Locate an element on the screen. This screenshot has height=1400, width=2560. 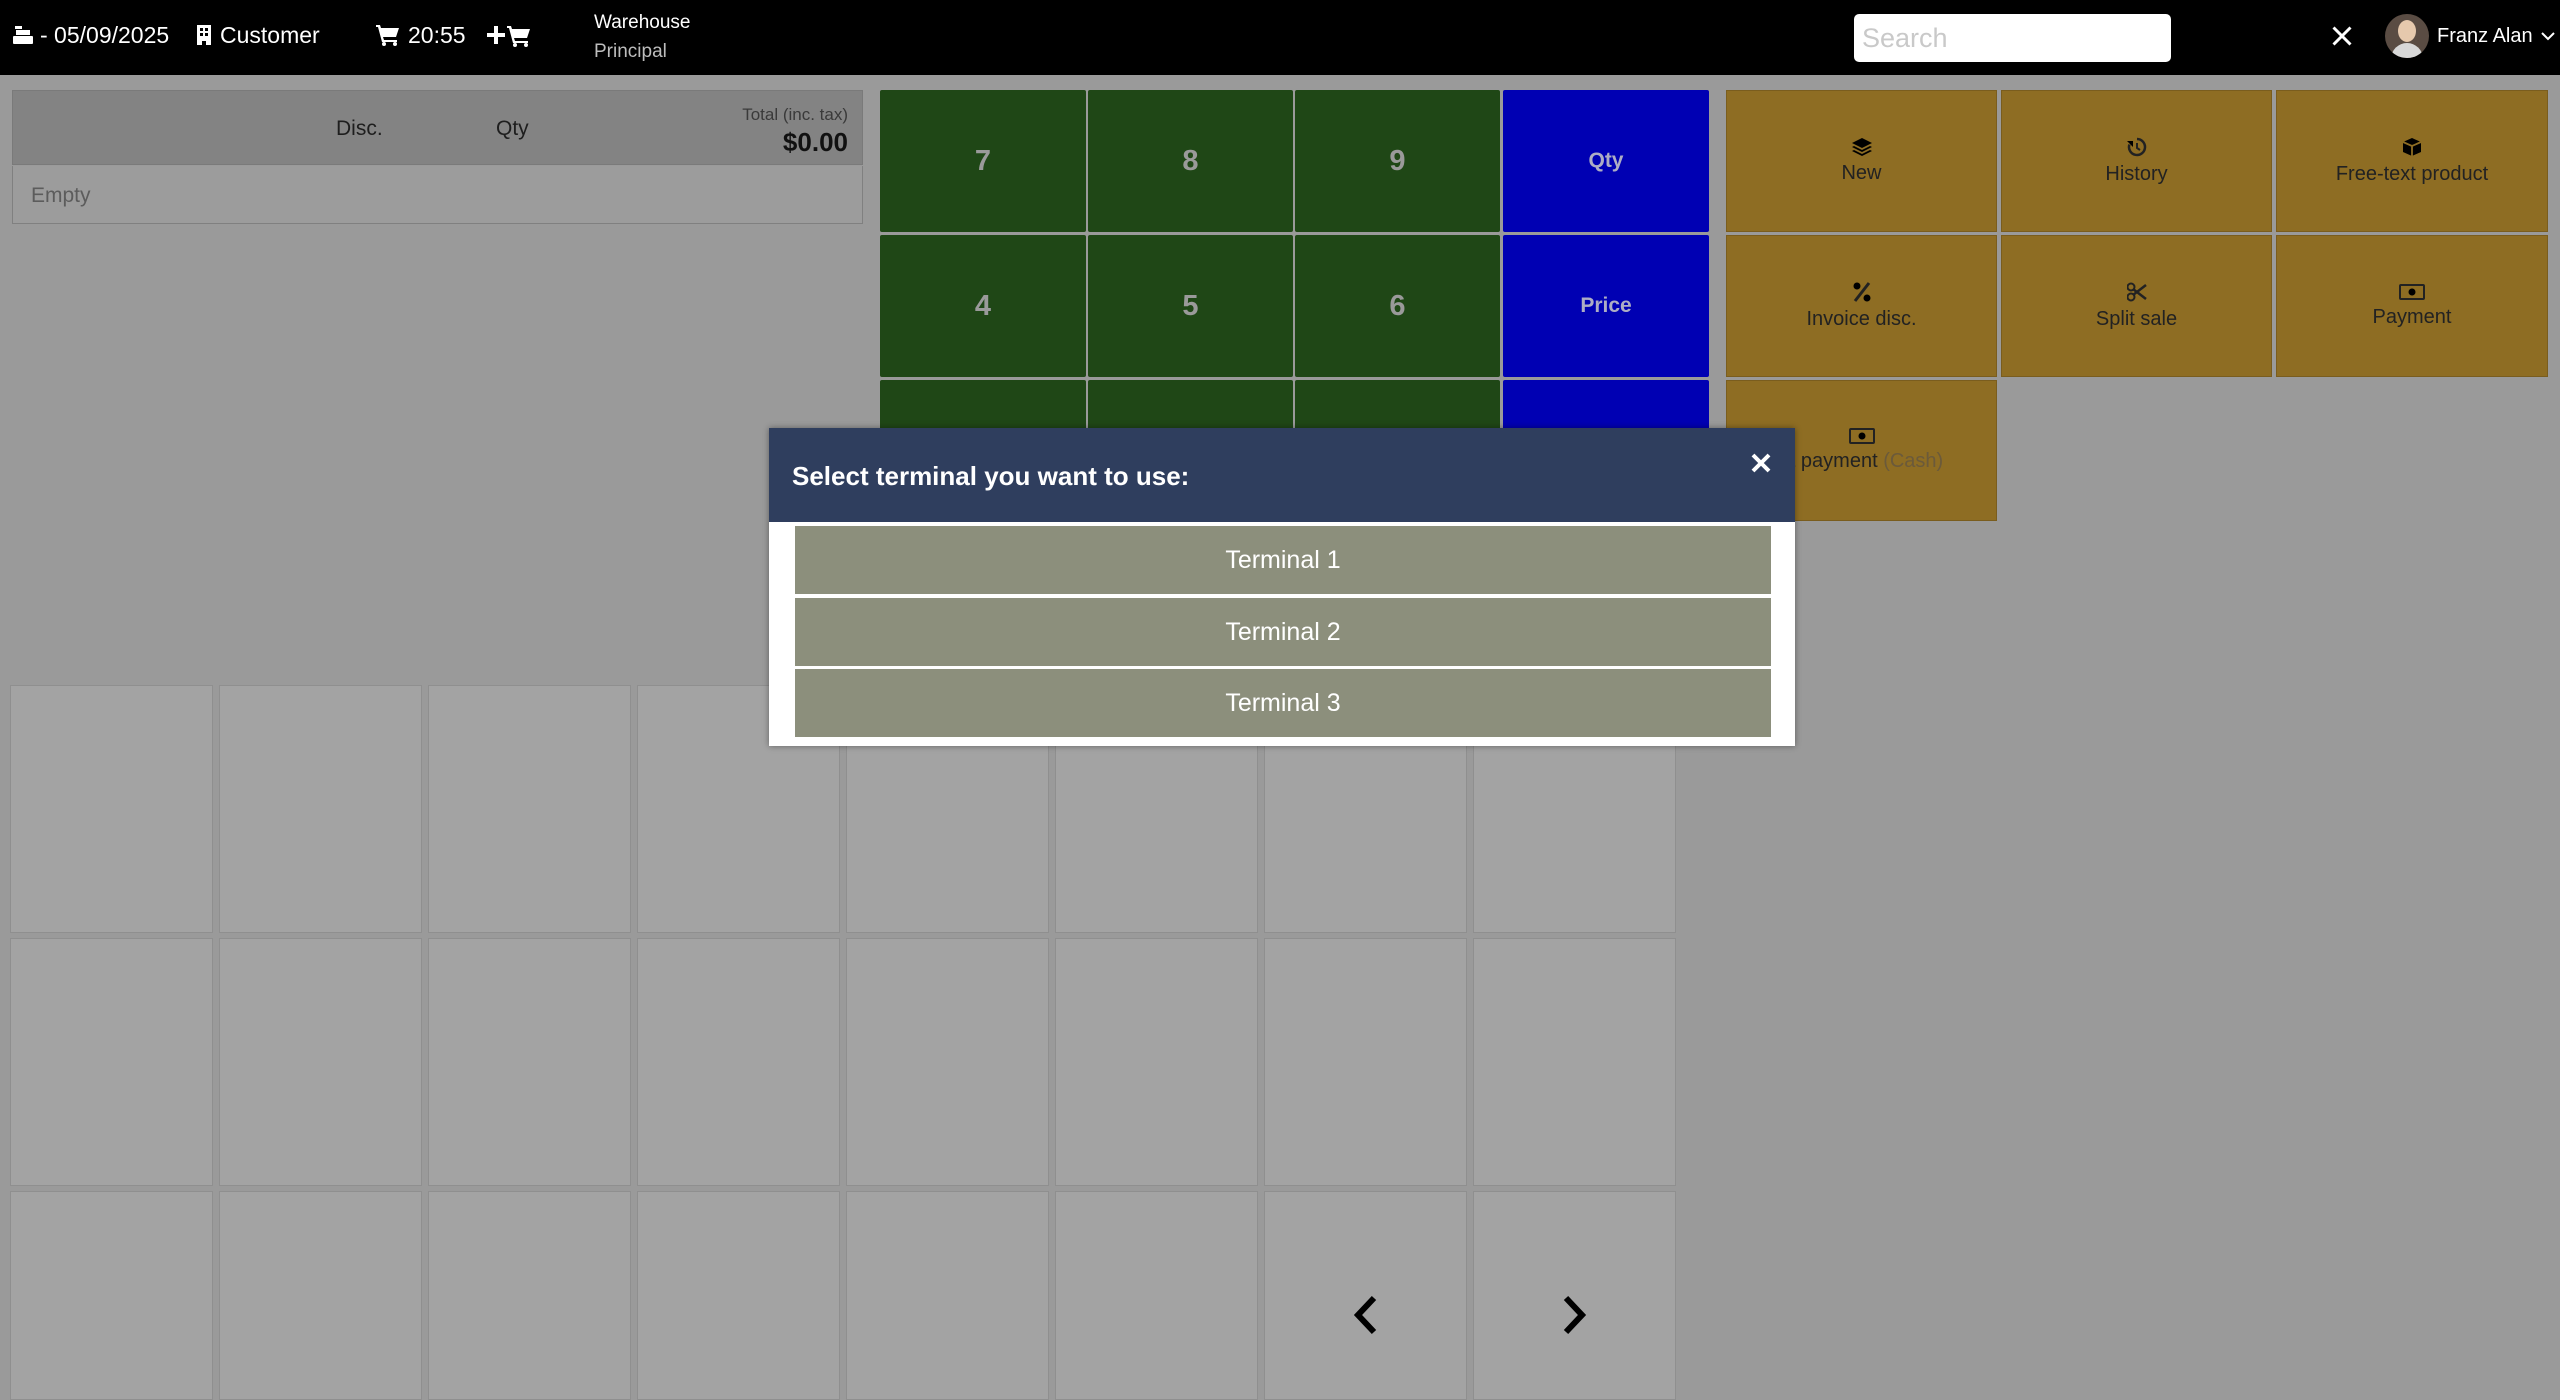
date-text: - 05/09/2025 is located at coordinates (105, 34).